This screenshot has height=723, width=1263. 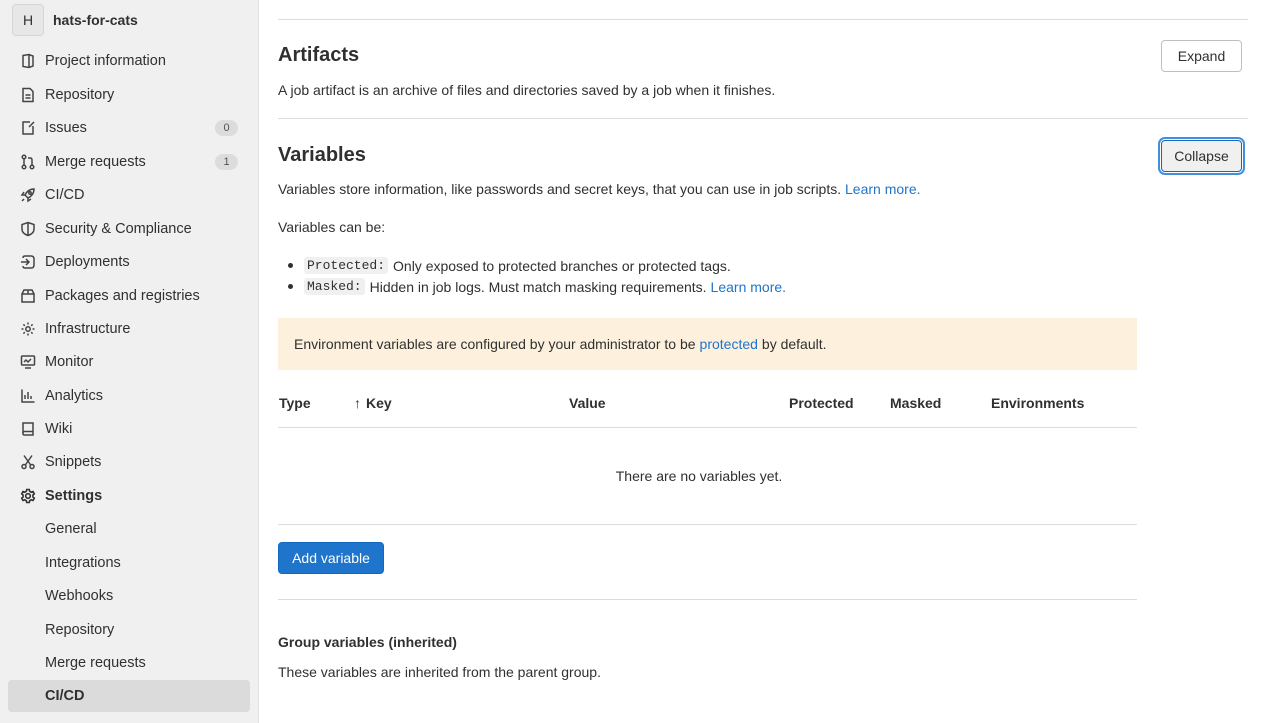 What do you see at coordinates (66, 128) in the screenshot?
I see `sidebar-item-label: Issues` at bounding box center [66, 128].